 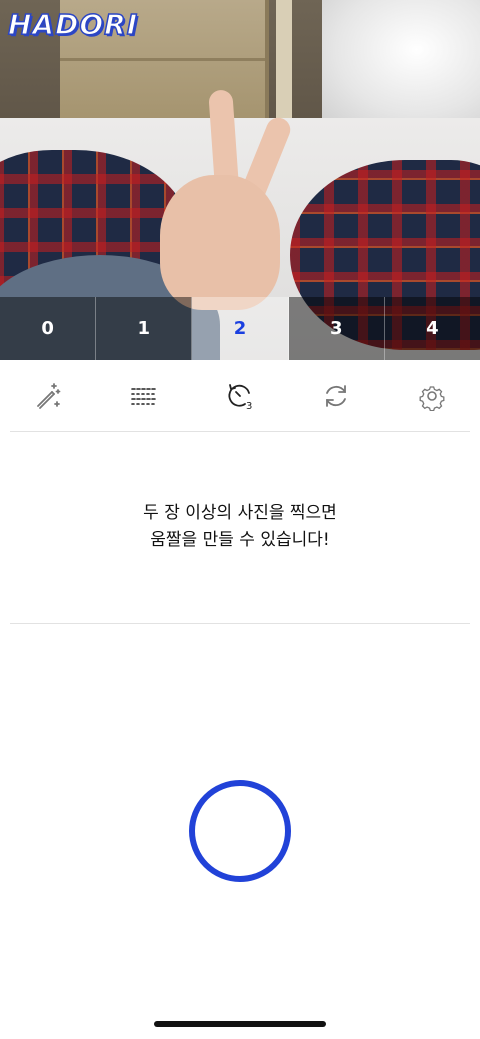 I want to click on magic-wand-icon, so click(x=49, y=396).